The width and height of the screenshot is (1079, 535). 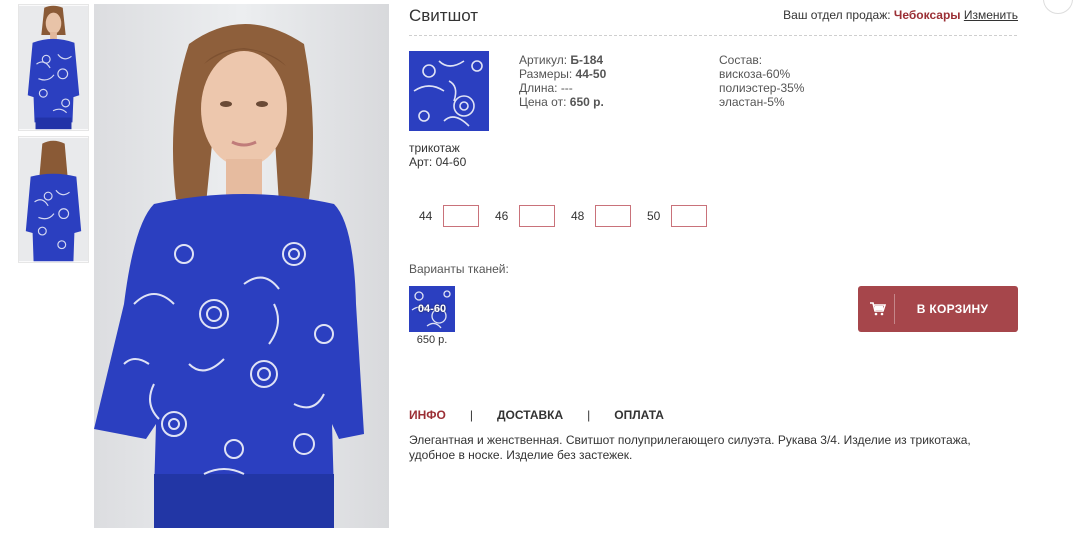 What do you see at coordinates (438, 162) in the screenshot?
I see `fabric-article: Арт: 04-60` at bounding box center [438, 162].